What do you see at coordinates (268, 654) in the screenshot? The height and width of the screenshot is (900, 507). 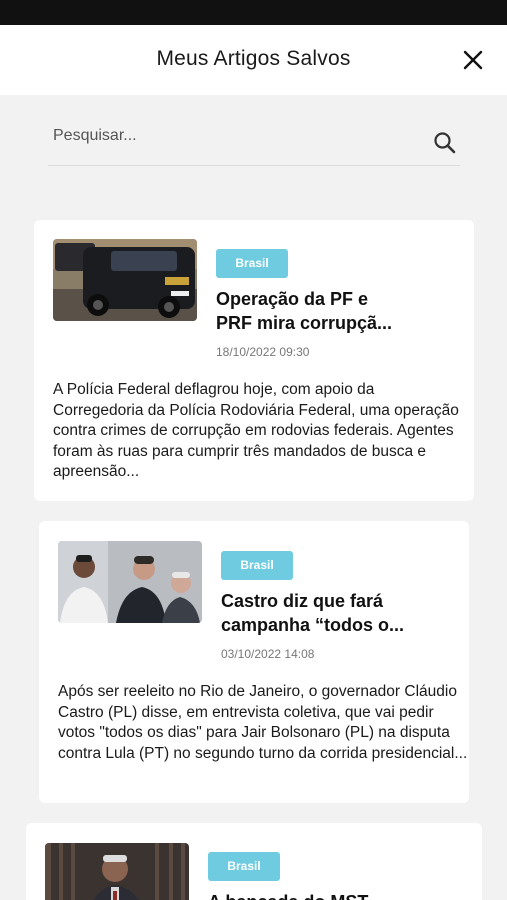 I see `article-date: 03/10/2022 14:08` at bounding box center [268, 654].